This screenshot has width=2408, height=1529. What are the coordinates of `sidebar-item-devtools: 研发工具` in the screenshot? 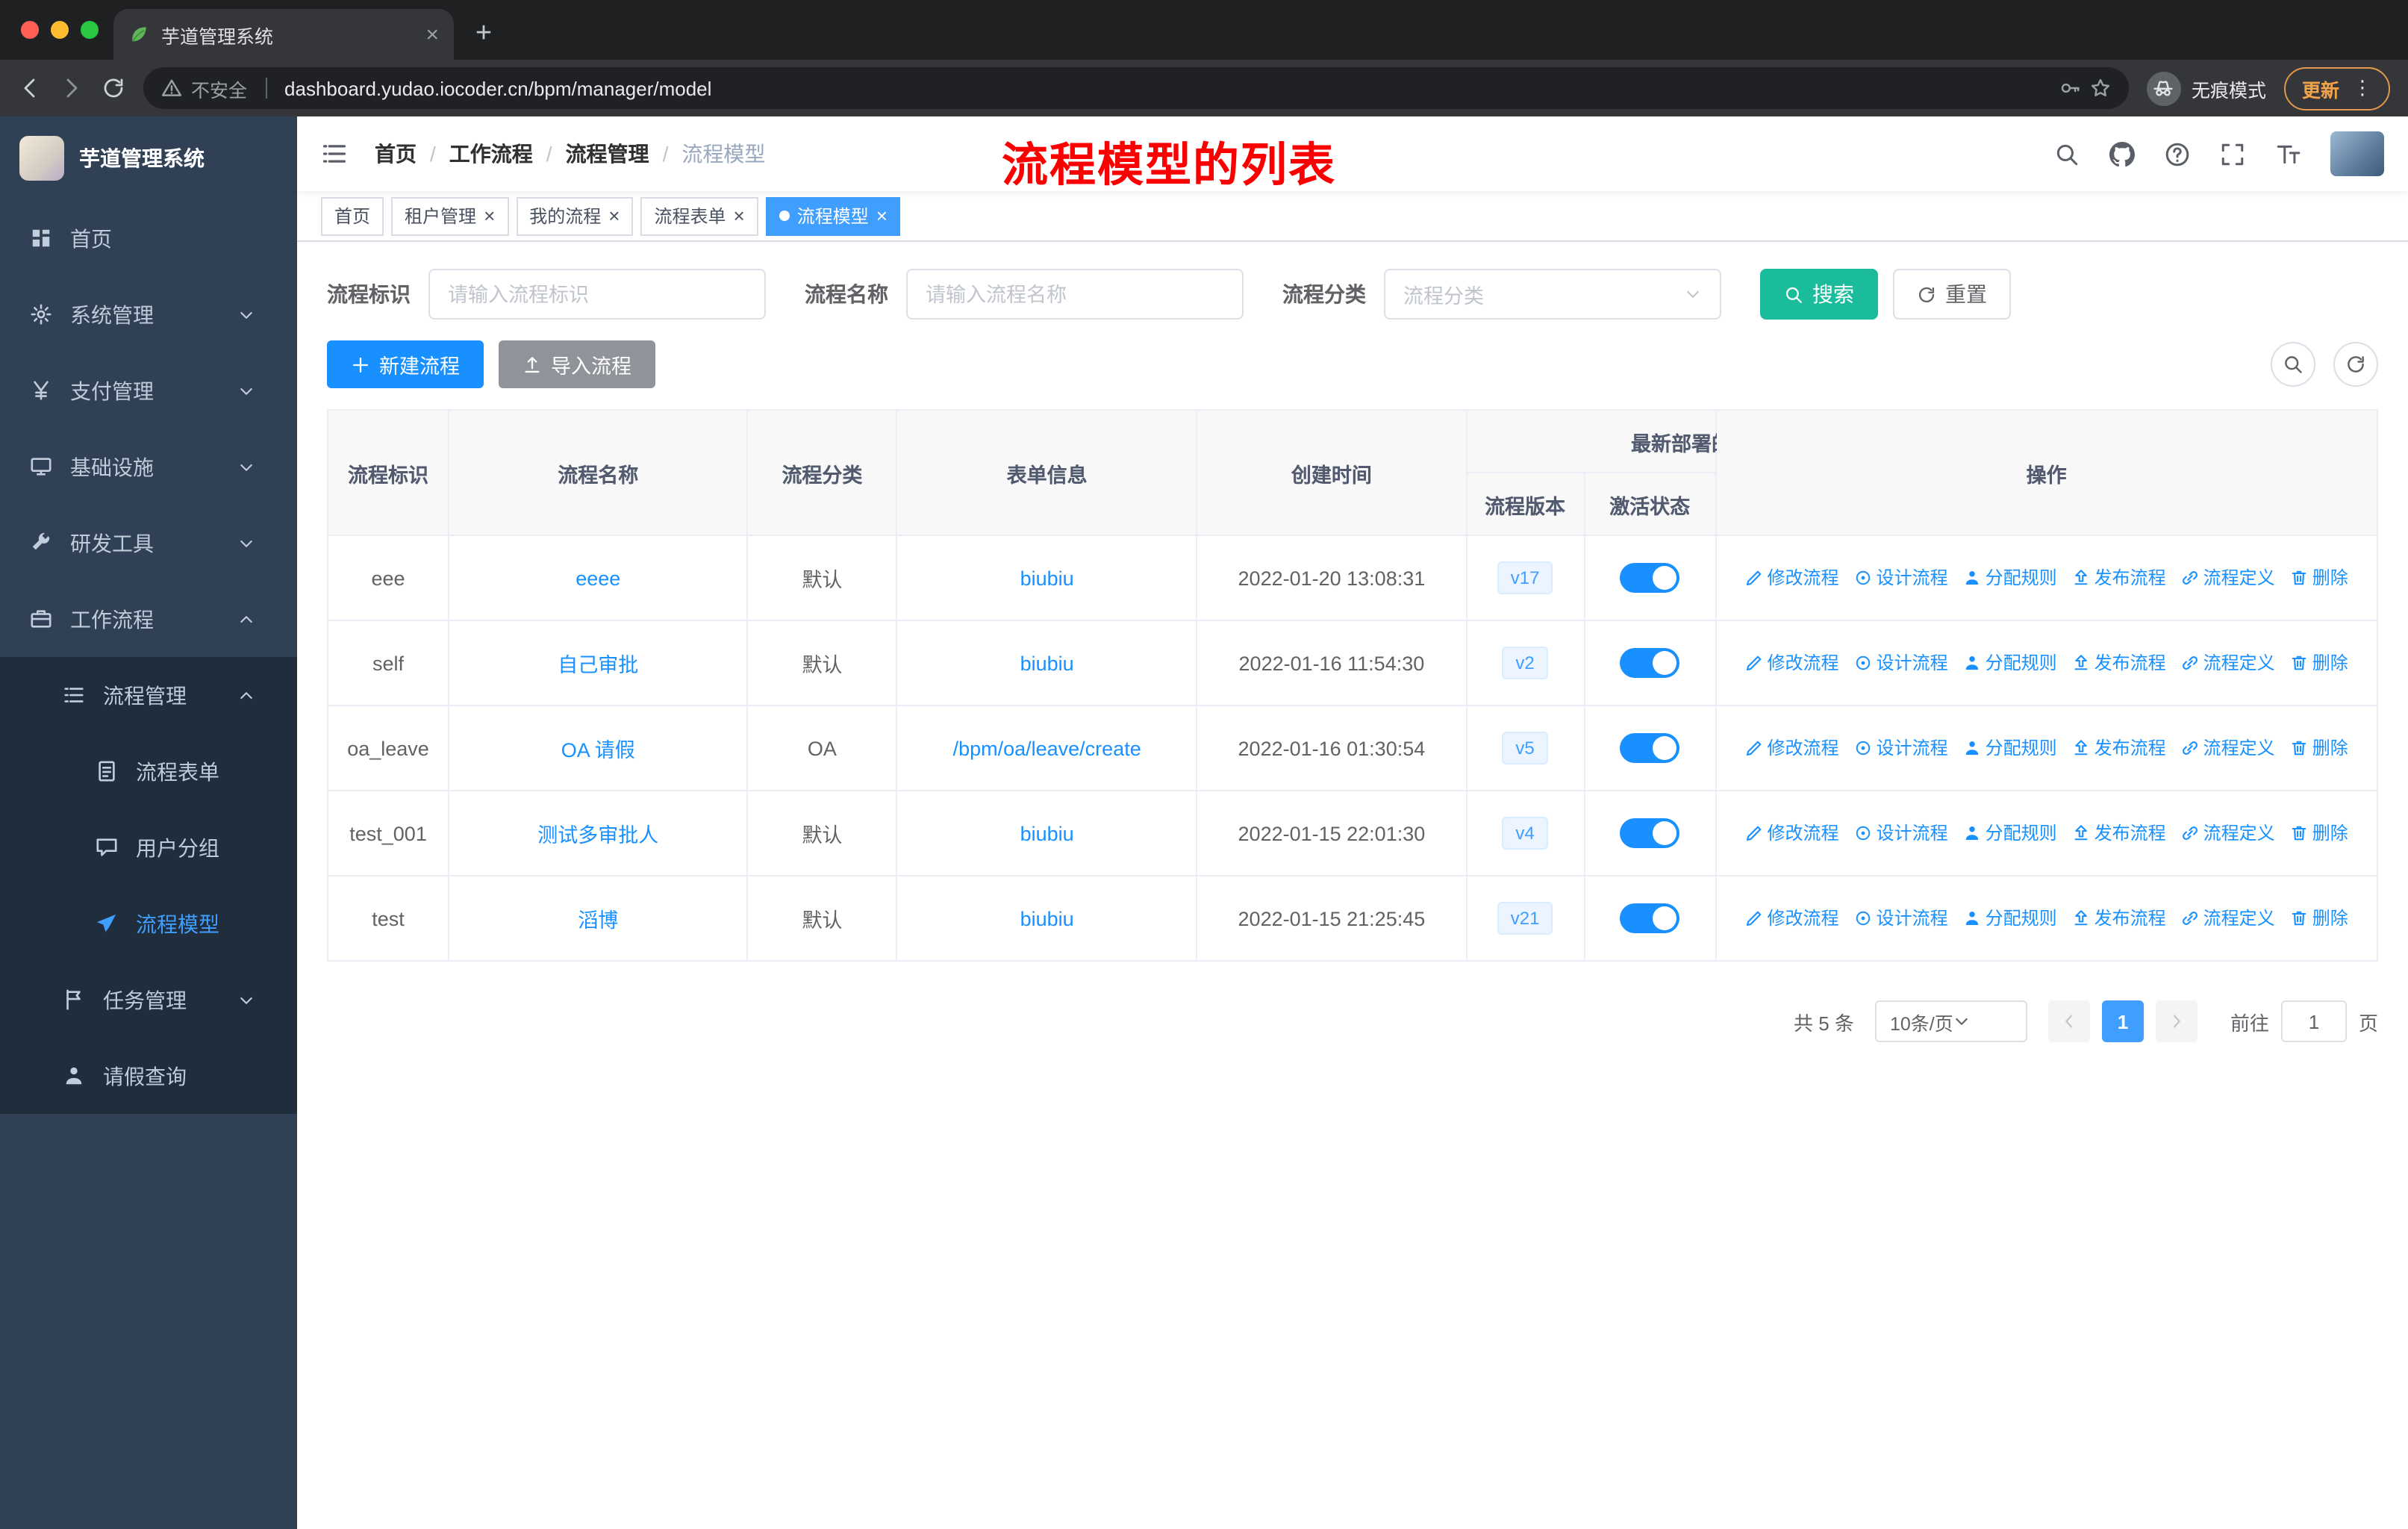 It's located at (148, 543).